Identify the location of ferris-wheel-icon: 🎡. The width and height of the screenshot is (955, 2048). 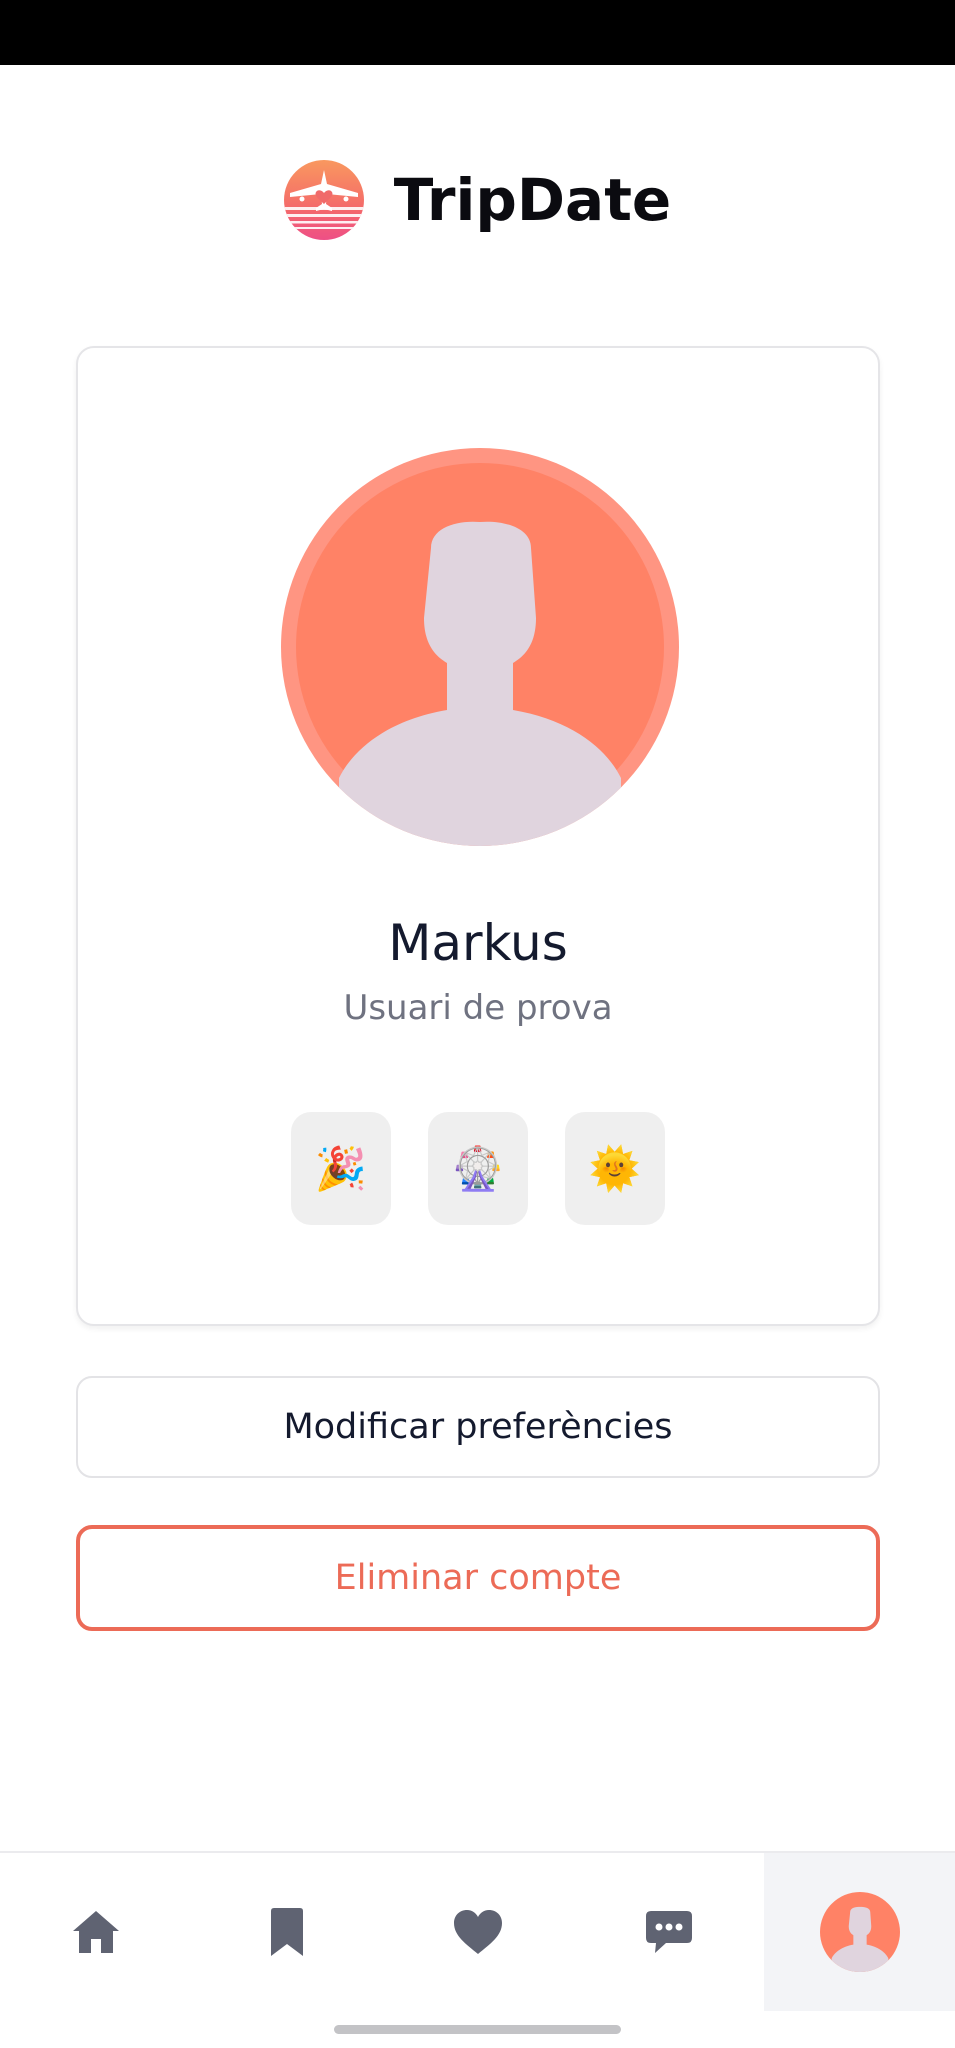
(478, 1168).